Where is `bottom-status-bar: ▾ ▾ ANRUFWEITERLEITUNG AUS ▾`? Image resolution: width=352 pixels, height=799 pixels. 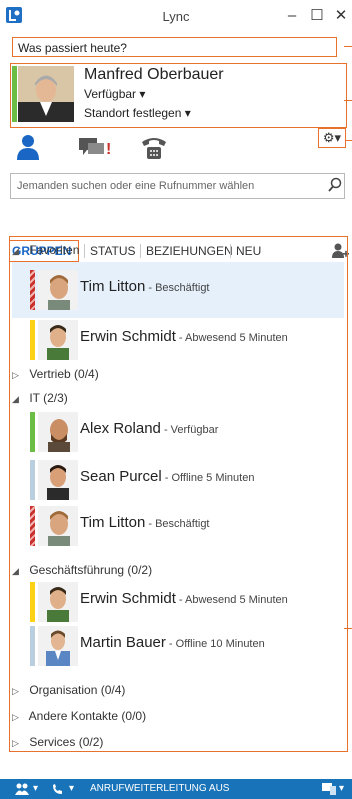
bottom-status-bar: ▾ ▾ ANRUFWEITERLEITUNG AUS ▾ is located at coordinates (176, 789).